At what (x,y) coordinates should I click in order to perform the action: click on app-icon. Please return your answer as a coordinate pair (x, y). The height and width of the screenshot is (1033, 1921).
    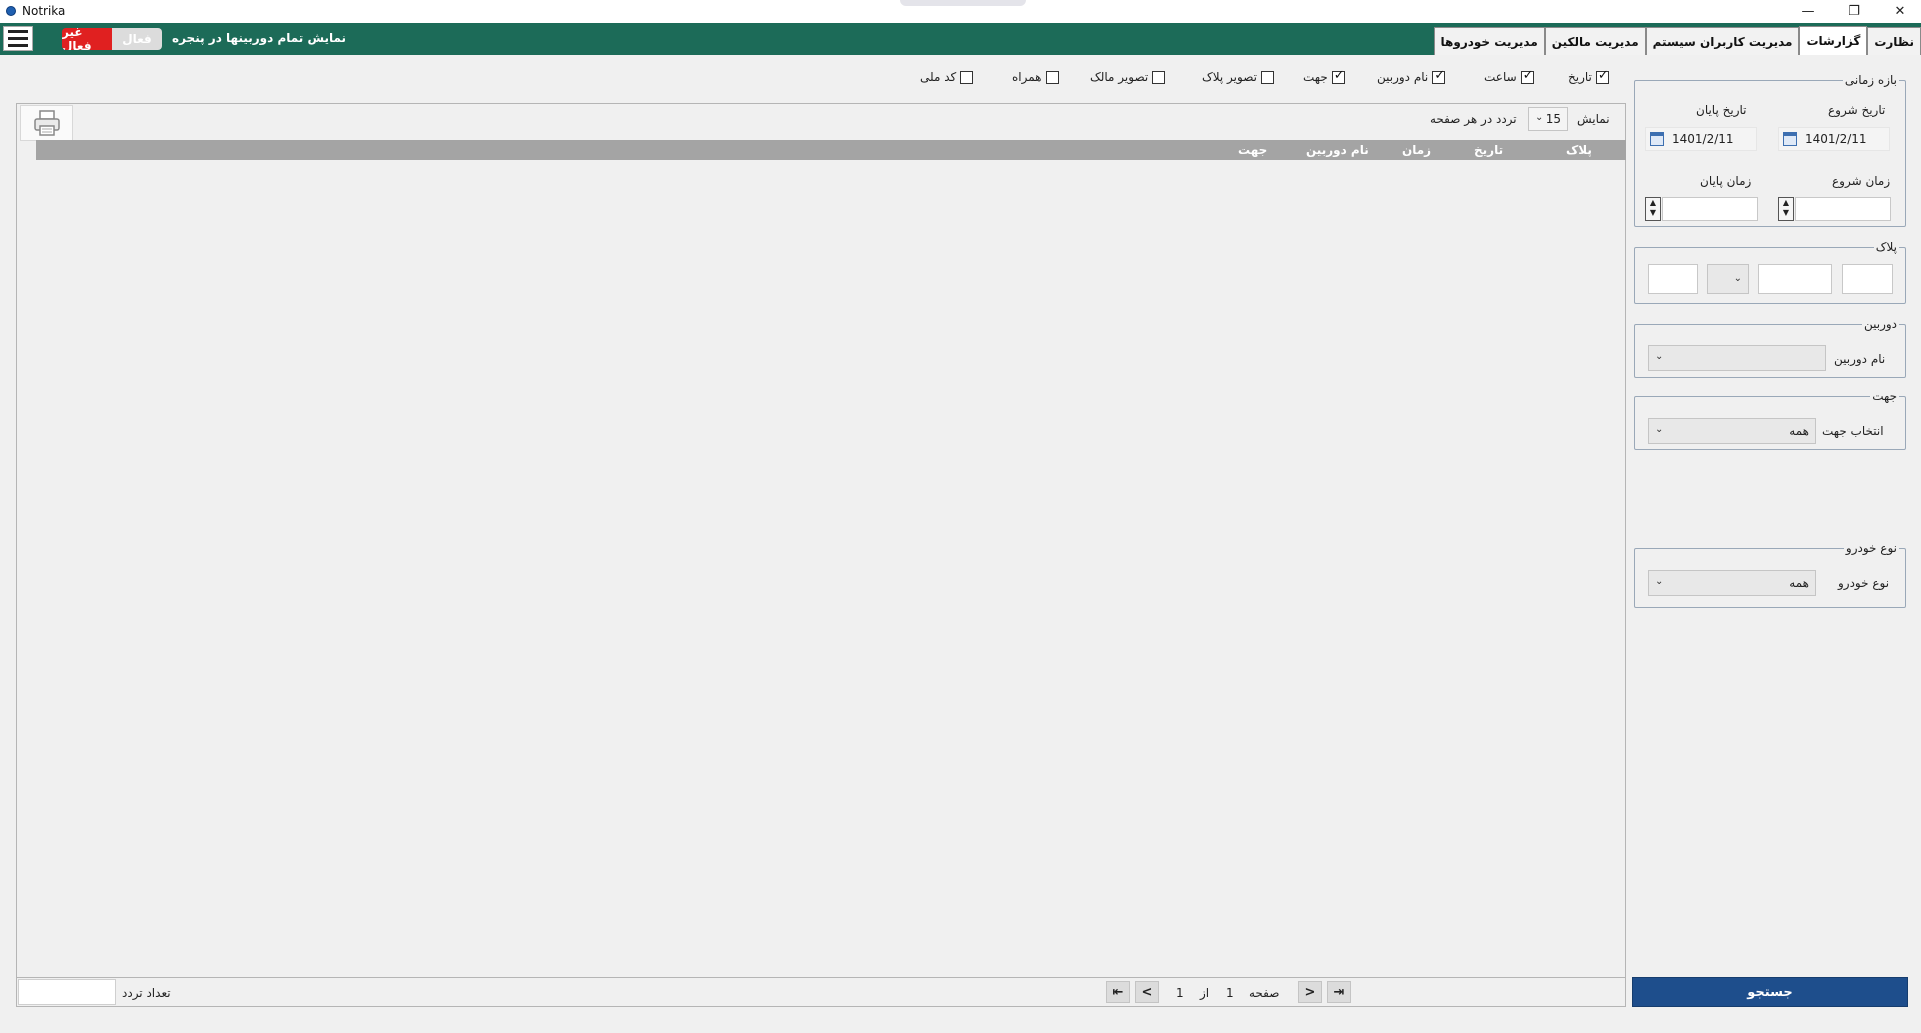
    Looking at the image, I should click on (11, 11).